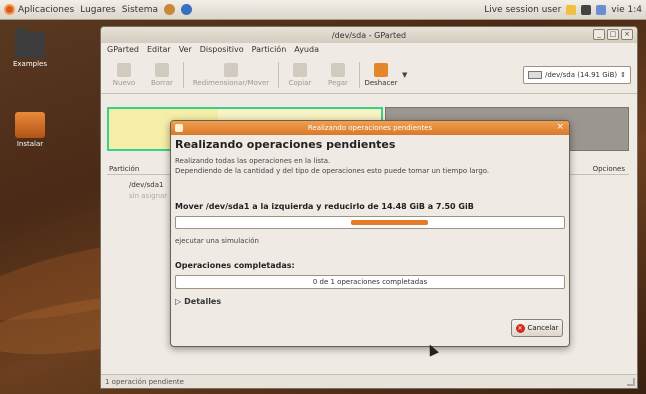 This screenshot has width=646, height=394. I want to click on delete-button: Borrar, so click(162, 74).